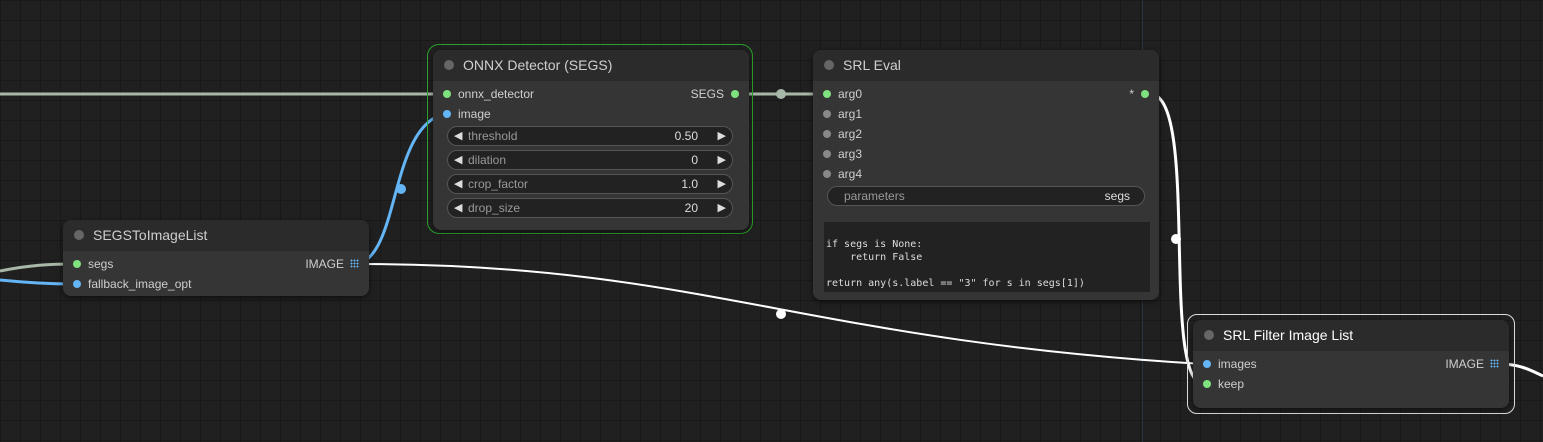  I want to click on drop-size-widget: ◀ drop_size 20 ▶, so click(590, 208).